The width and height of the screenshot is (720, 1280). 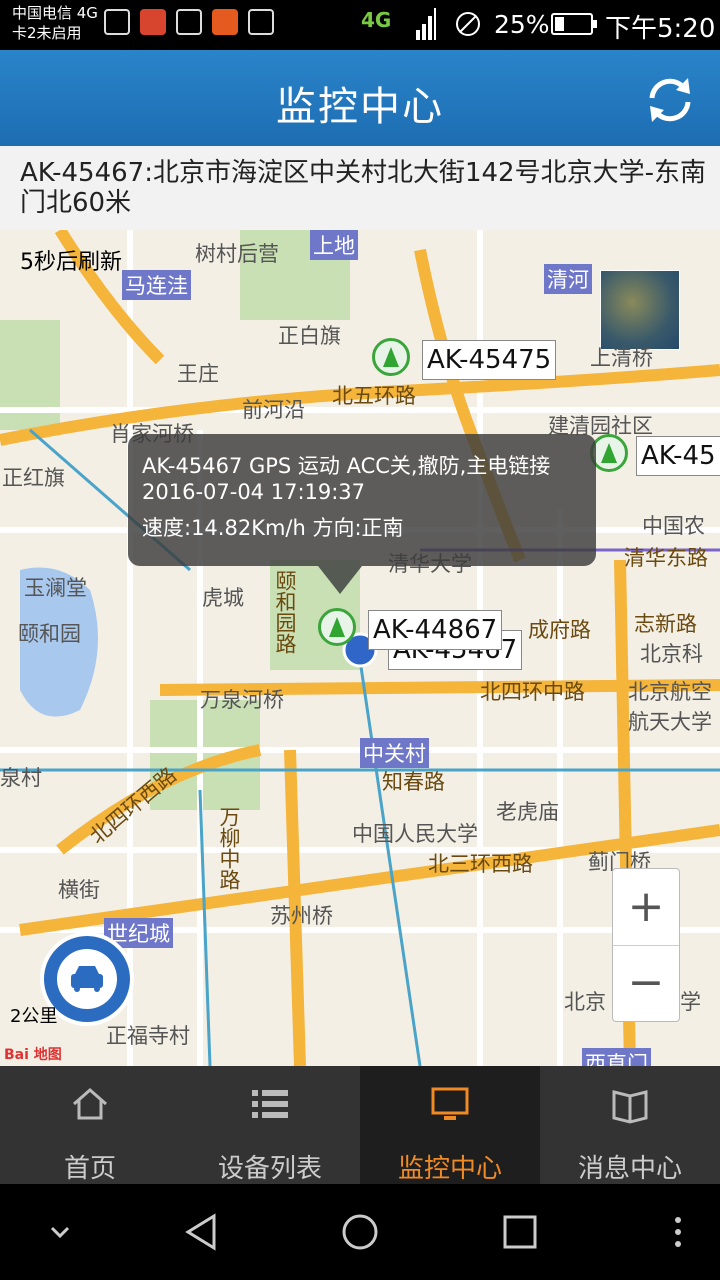 I want to click on popup-status: AK-45467 GPS 运动 ACC关,撤防,主电链接, so click(x=346, y=466).